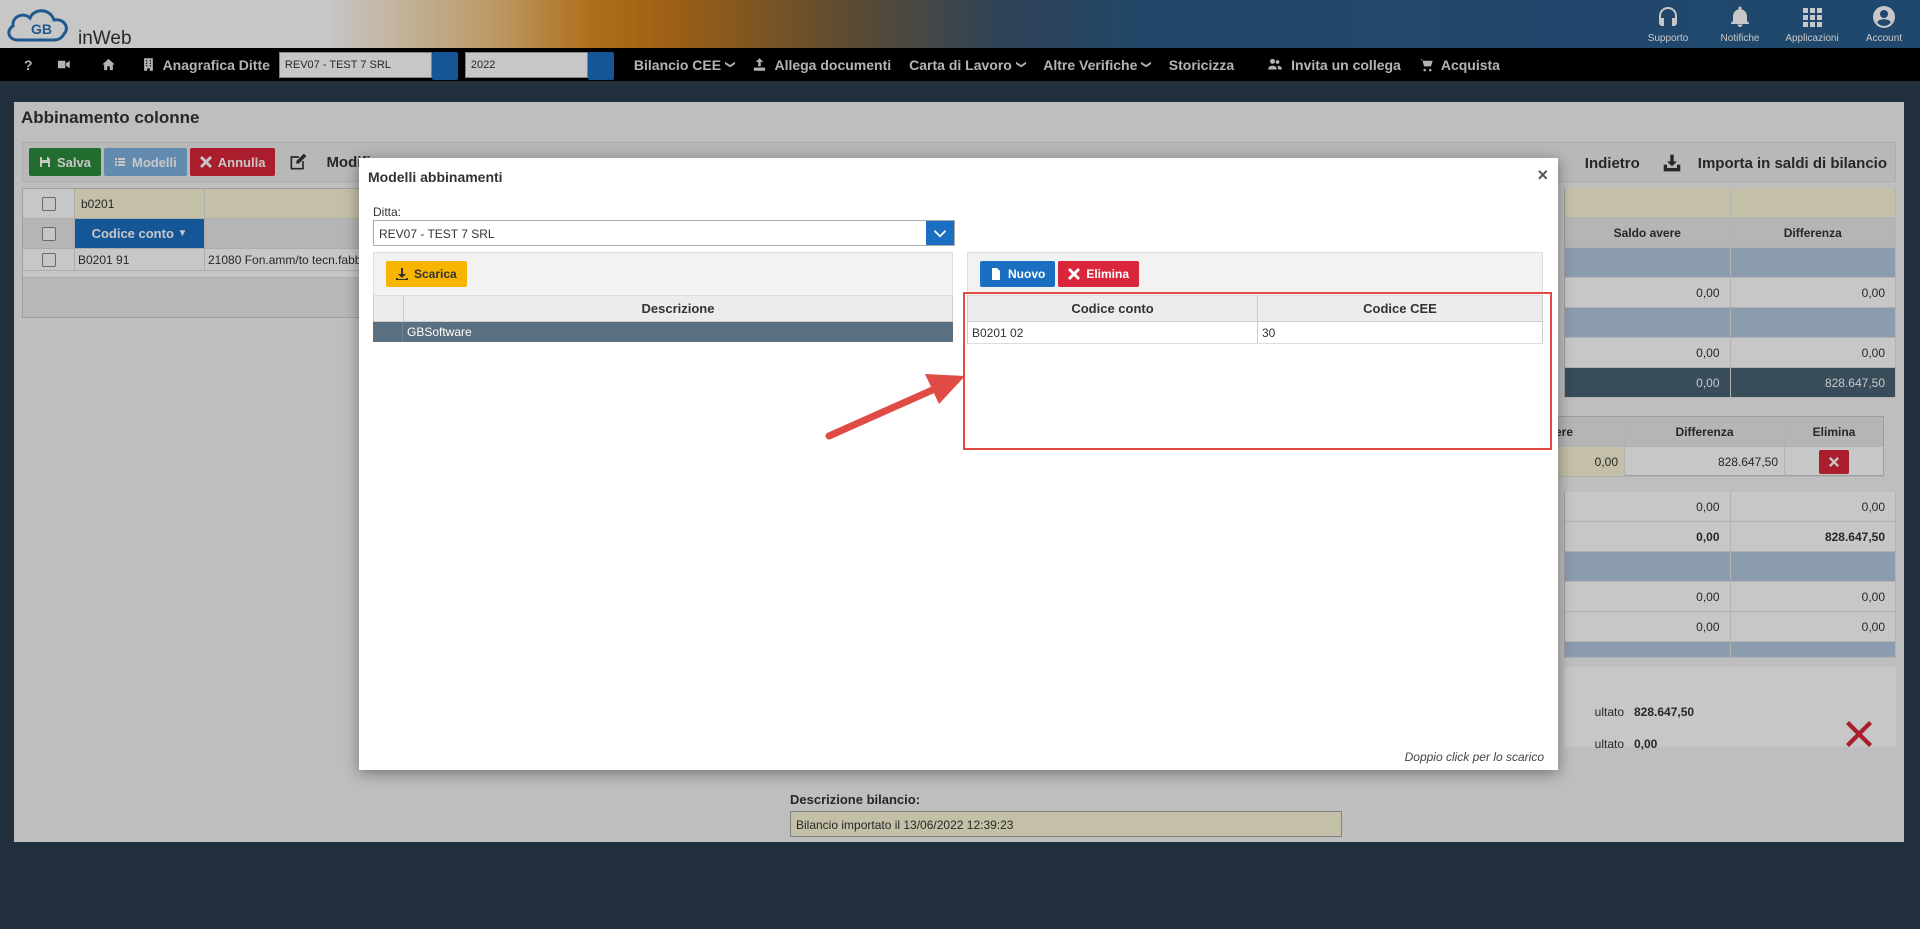 The image size is (1920, 929). What do you see at coordinates (108, 64) in the screenshot?
I see `home-icon` at bounding box center [108, 64].